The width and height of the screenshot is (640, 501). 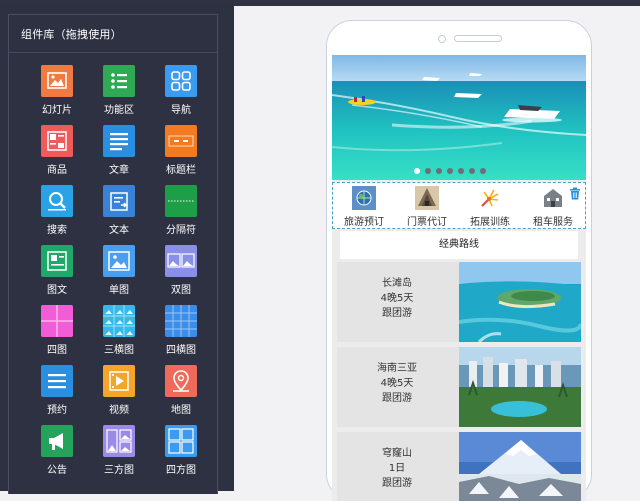 What do you see at coordinates (57, 441) in the screenshot?
I see `megaphone-icon` at bounding box center [57, 441].